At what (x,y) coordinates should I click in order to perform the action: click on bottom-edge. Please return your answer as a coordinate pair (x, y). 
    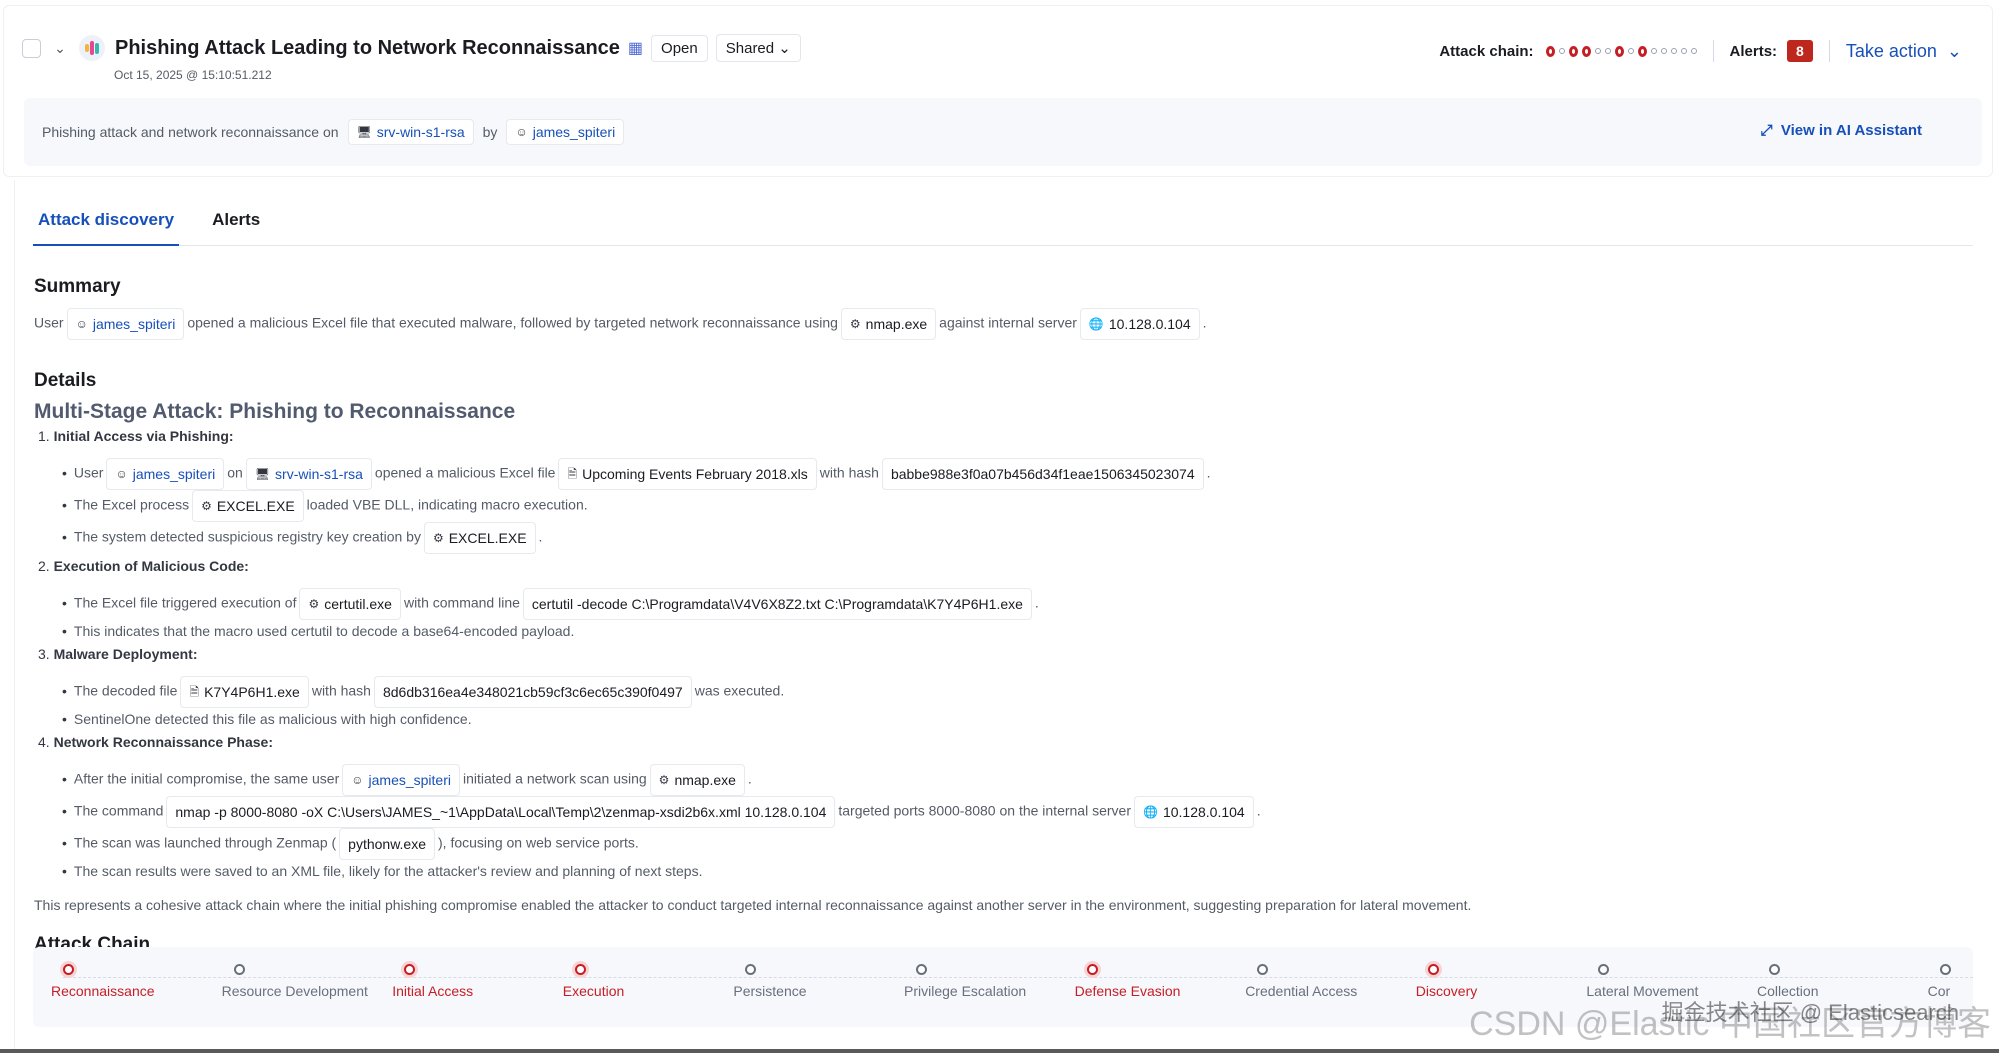
    Looking at the image, I should click on (999, 1051).